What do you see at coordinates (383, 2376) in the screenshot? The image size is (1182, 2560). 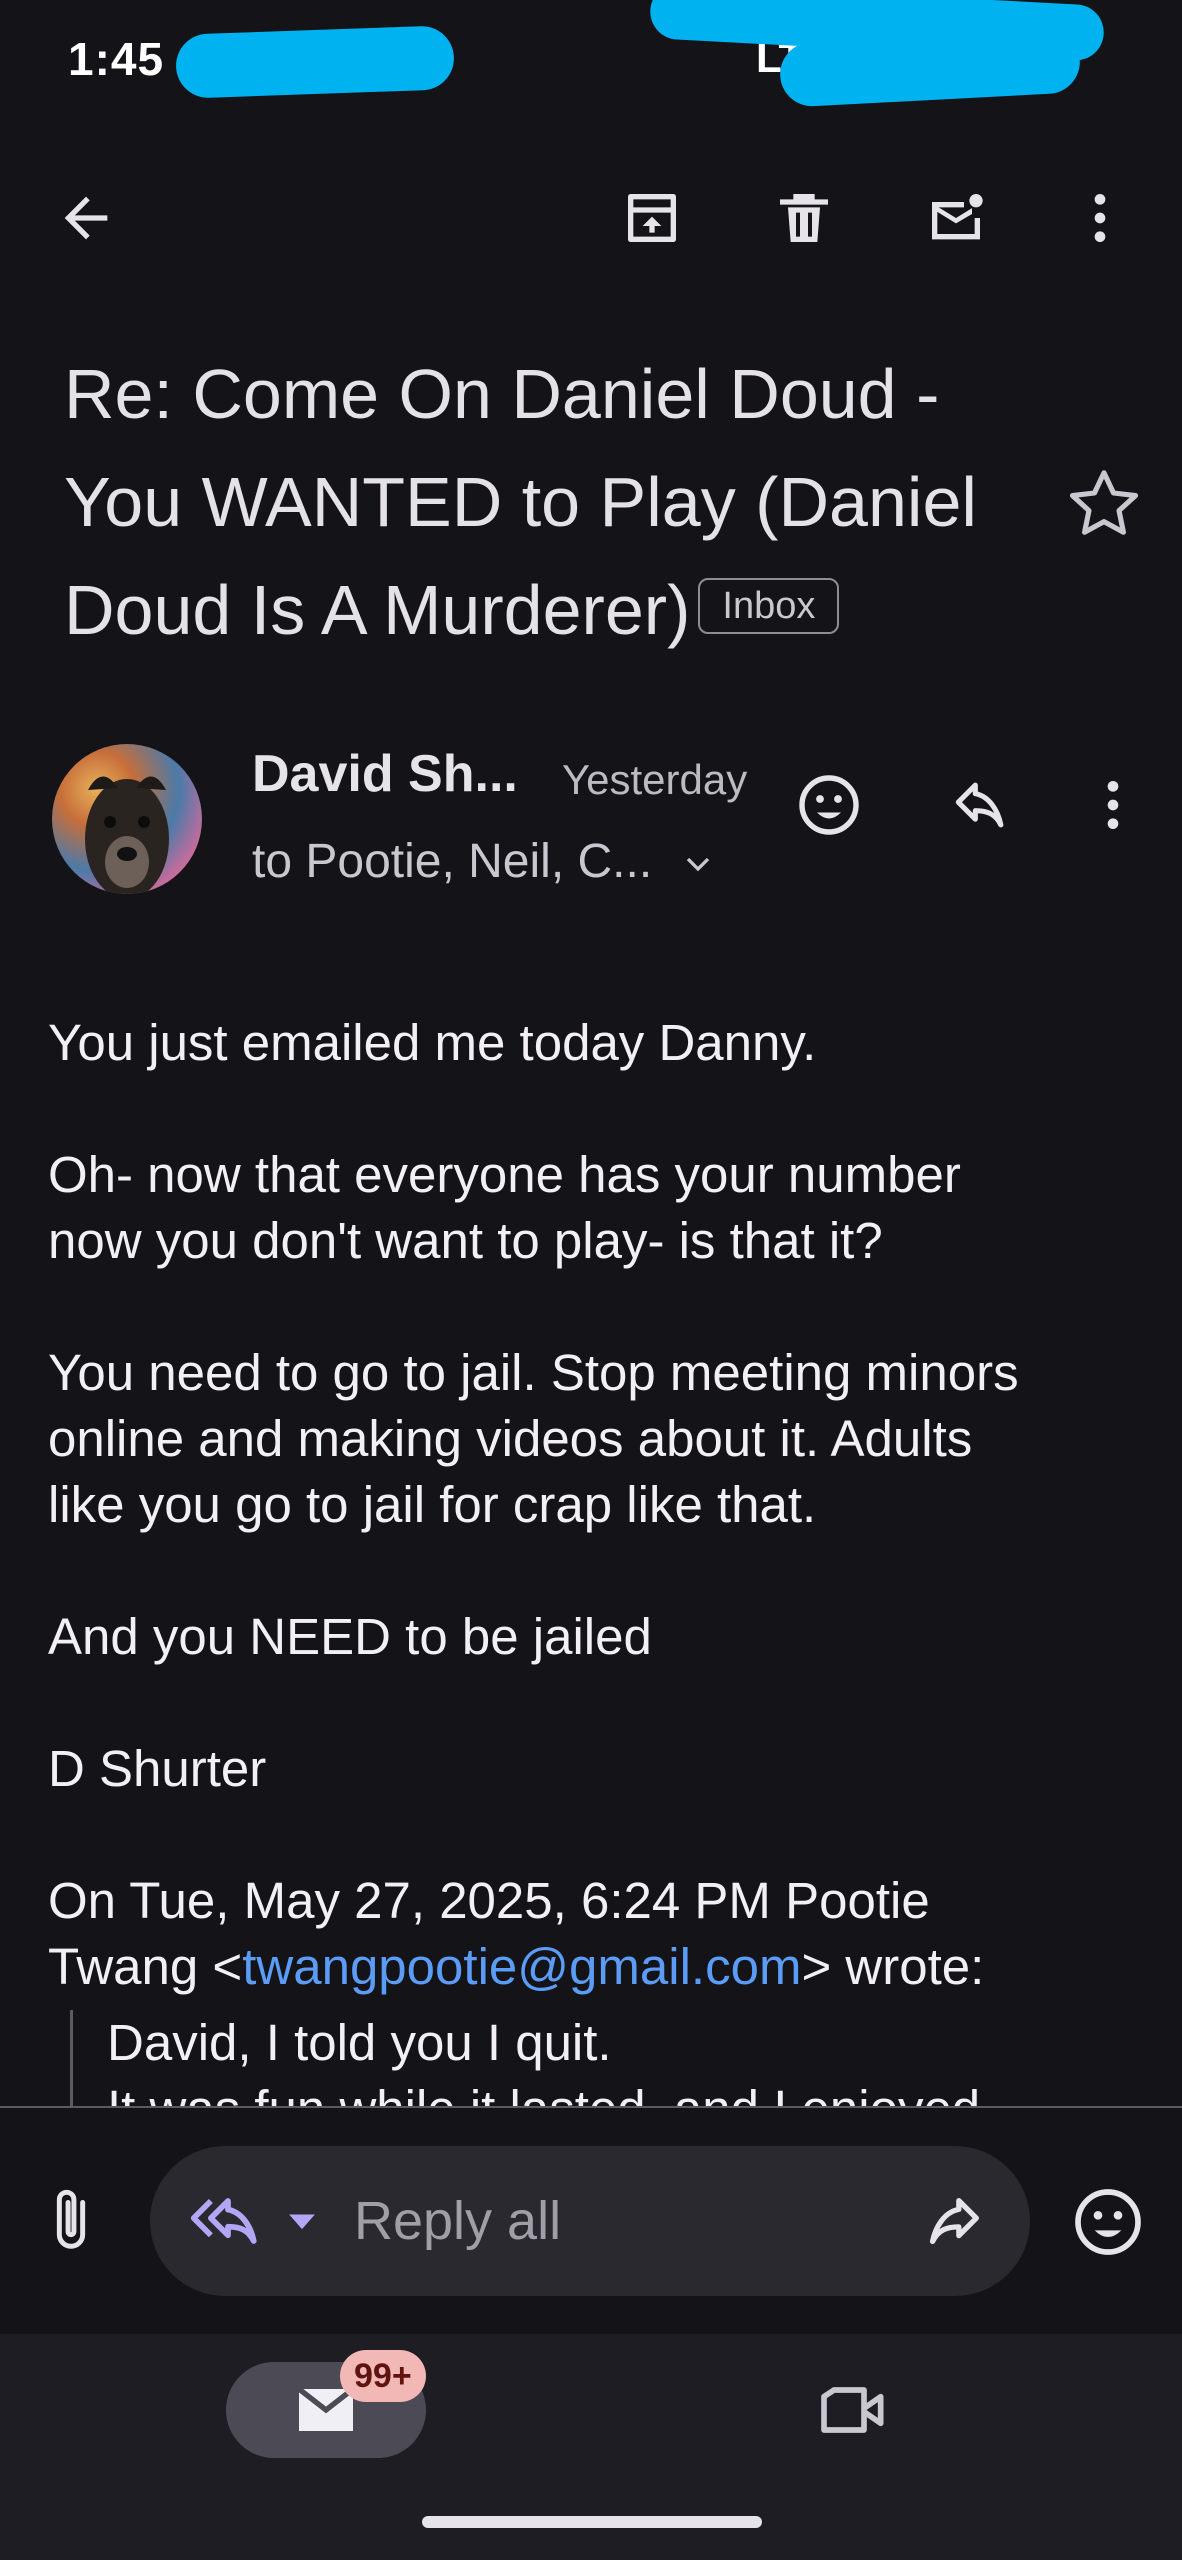 I see `unread-count-badge: 99+` at bounding box center [383, 2376].